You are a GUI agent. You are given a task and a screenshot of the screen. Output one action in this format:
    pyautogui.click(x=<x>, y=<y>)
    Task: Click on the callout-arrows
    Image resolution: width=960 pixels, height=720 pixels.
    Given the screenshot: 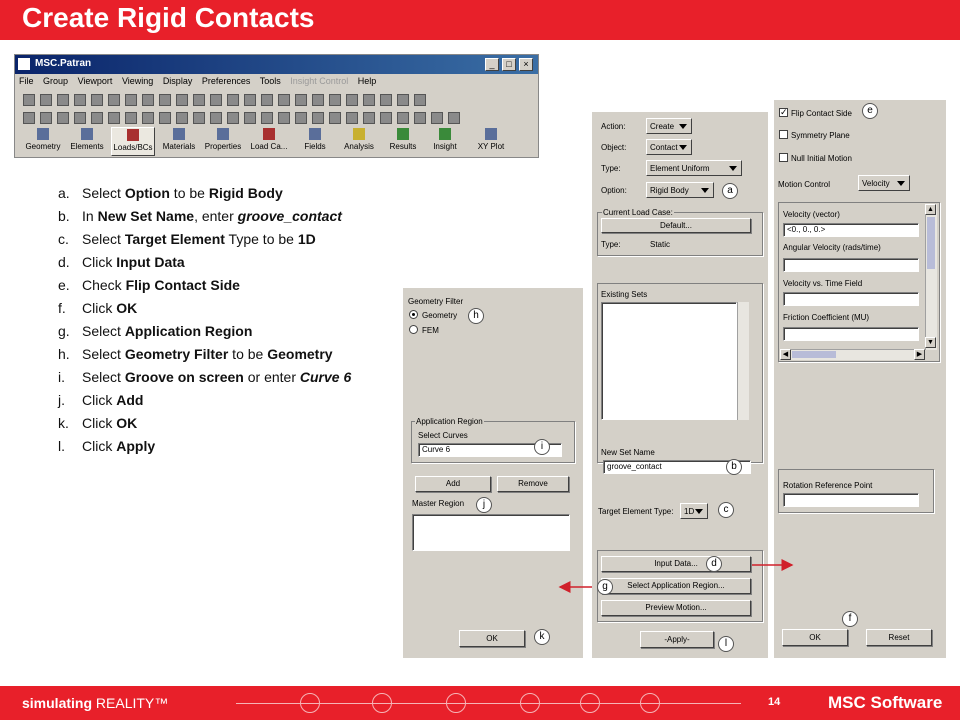 What is the action you would take?
    pyautogui.click(x=676, y=576)
    